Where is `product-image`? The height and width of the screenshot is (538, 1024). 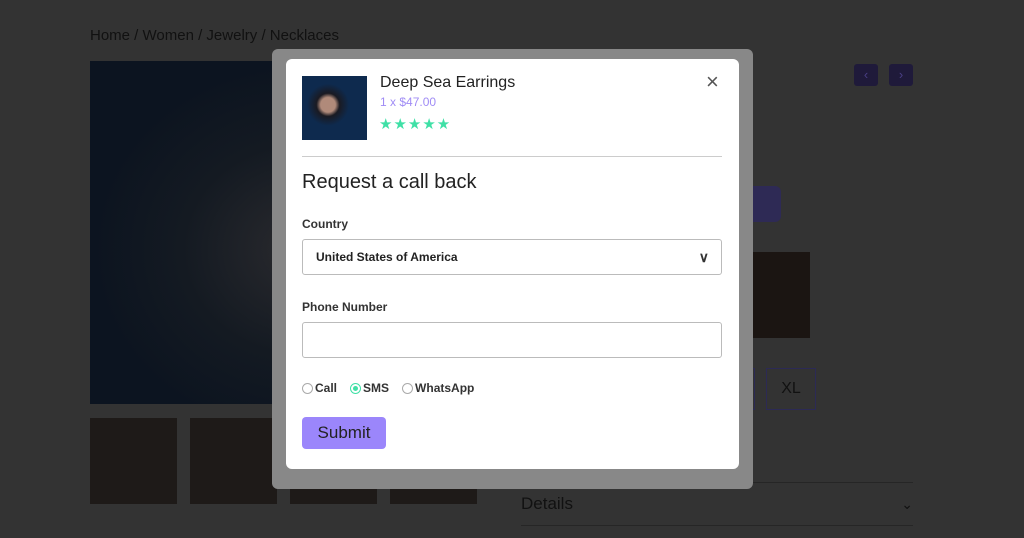 product-image is located at coordinates (334, 108).